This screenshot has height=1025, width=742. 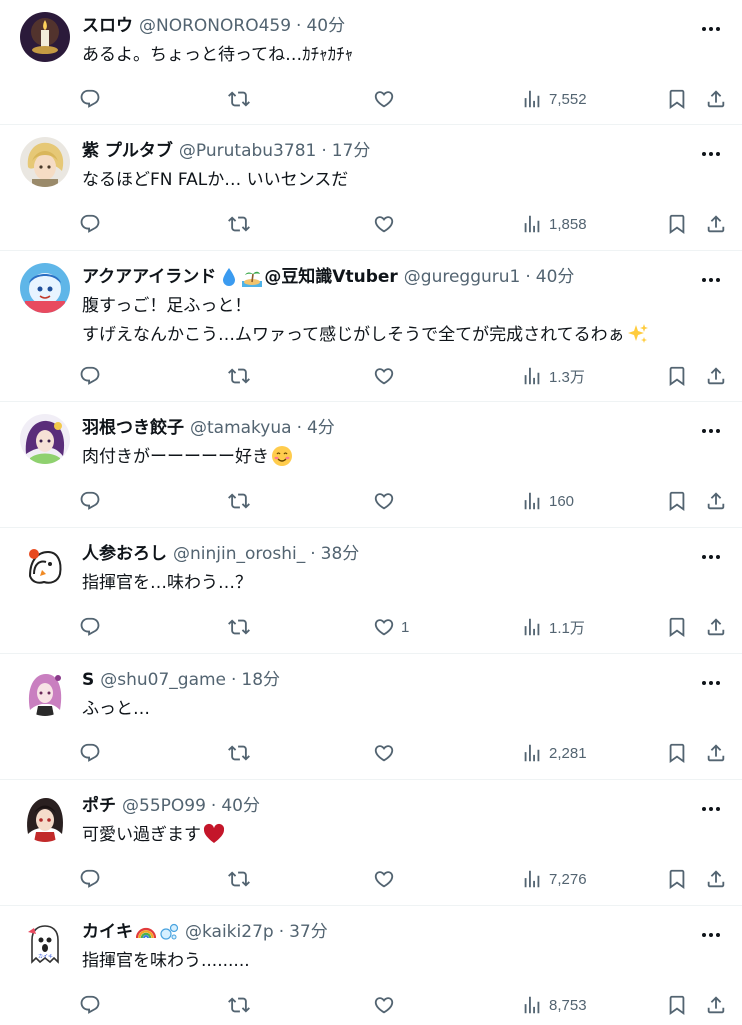 I want to click on display-name: アクアアイランド, so click(x=149, y=277).